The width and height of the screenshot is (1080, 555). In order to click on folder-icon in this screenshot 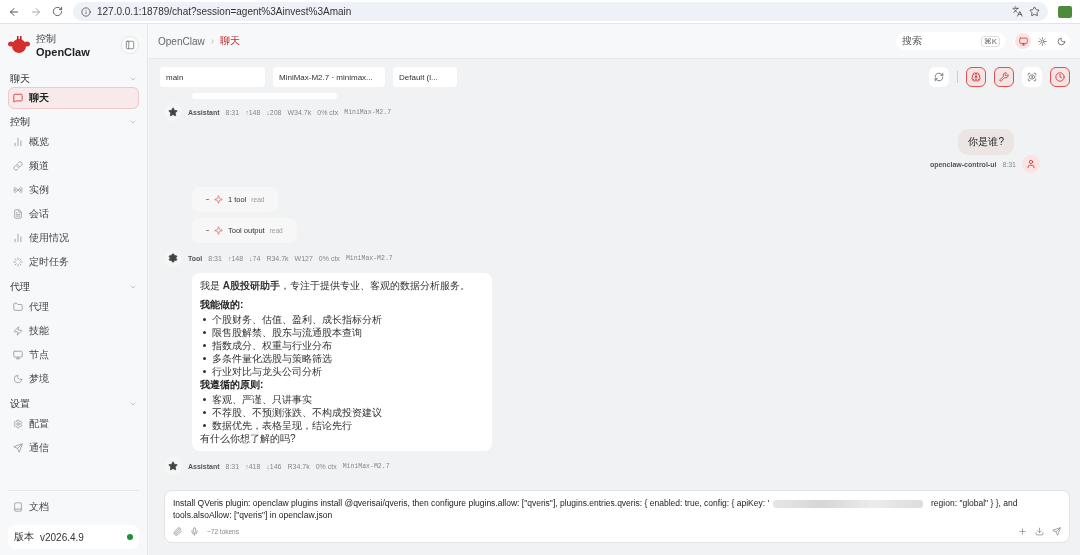, I will do `click(18, 307)`.